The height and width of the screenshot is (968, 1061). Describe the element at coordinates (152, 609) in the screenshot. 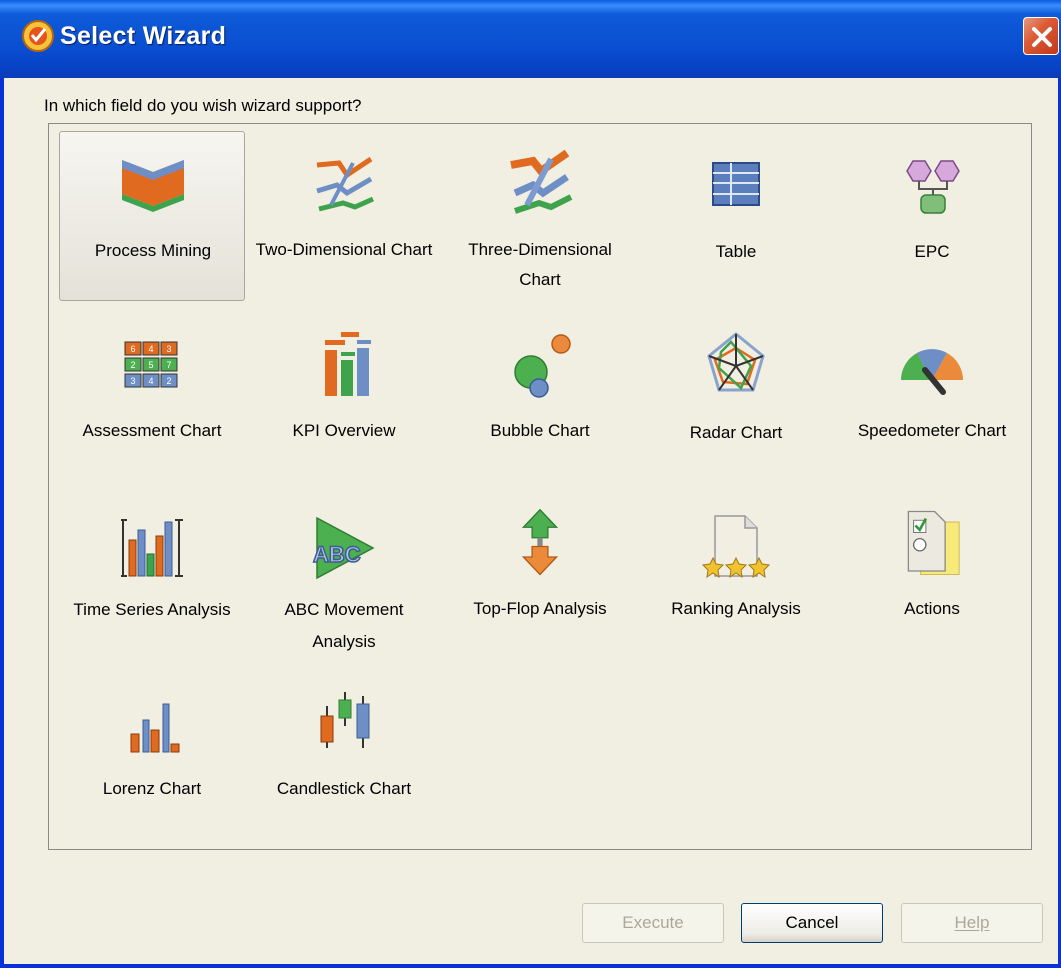

I see `wizard-label: Time Series Analysis` at that location.